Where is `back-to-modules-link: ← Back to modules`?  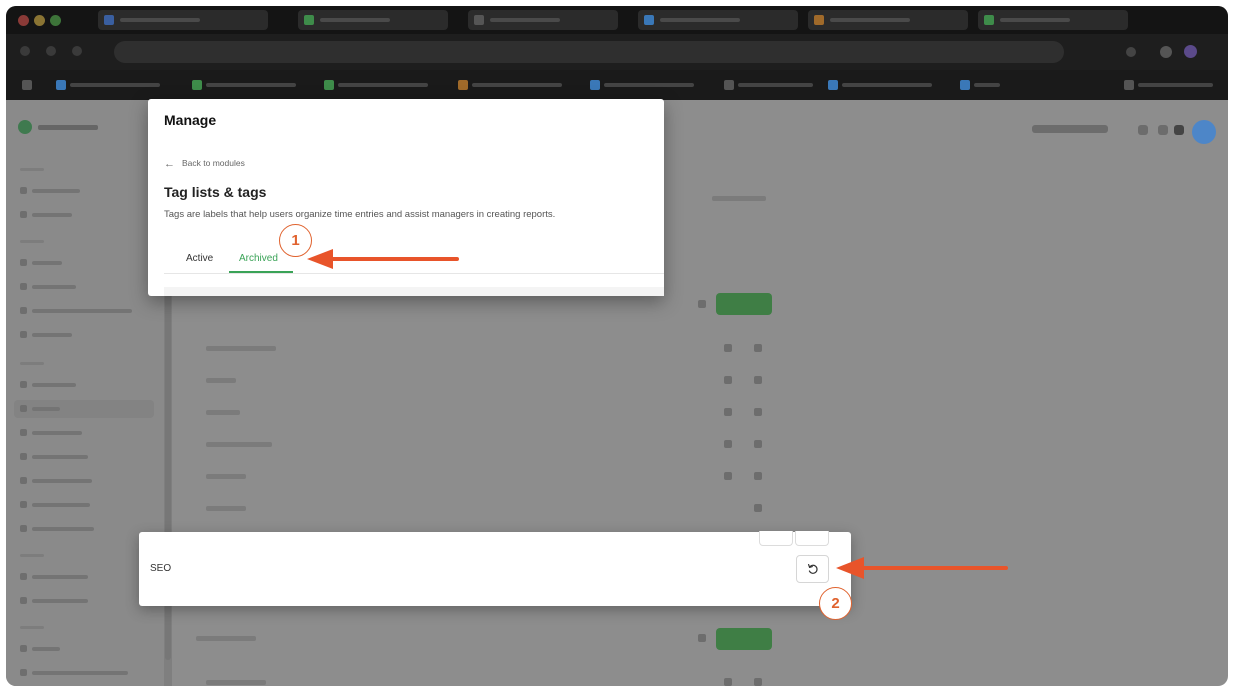
back-to-modules-link: ← Back to modules is located at coordinates (204, 164).